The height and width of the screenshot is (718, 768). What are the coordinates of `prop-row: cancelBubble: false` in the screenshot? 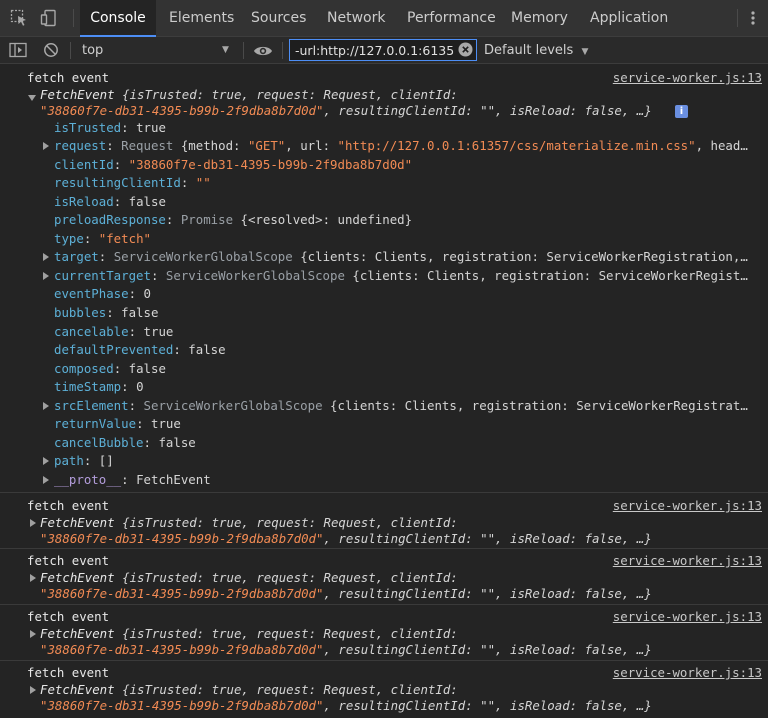 It's located at (125, 442).